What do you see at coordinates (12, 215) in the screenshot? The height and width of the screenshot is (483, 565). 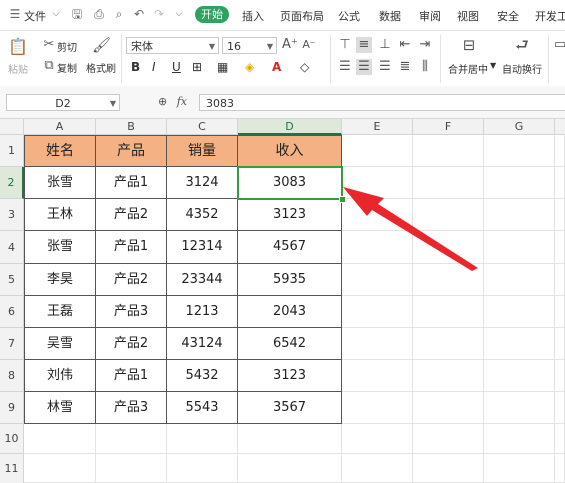 I see `row-header: 3` at bounding box center [12, 215].